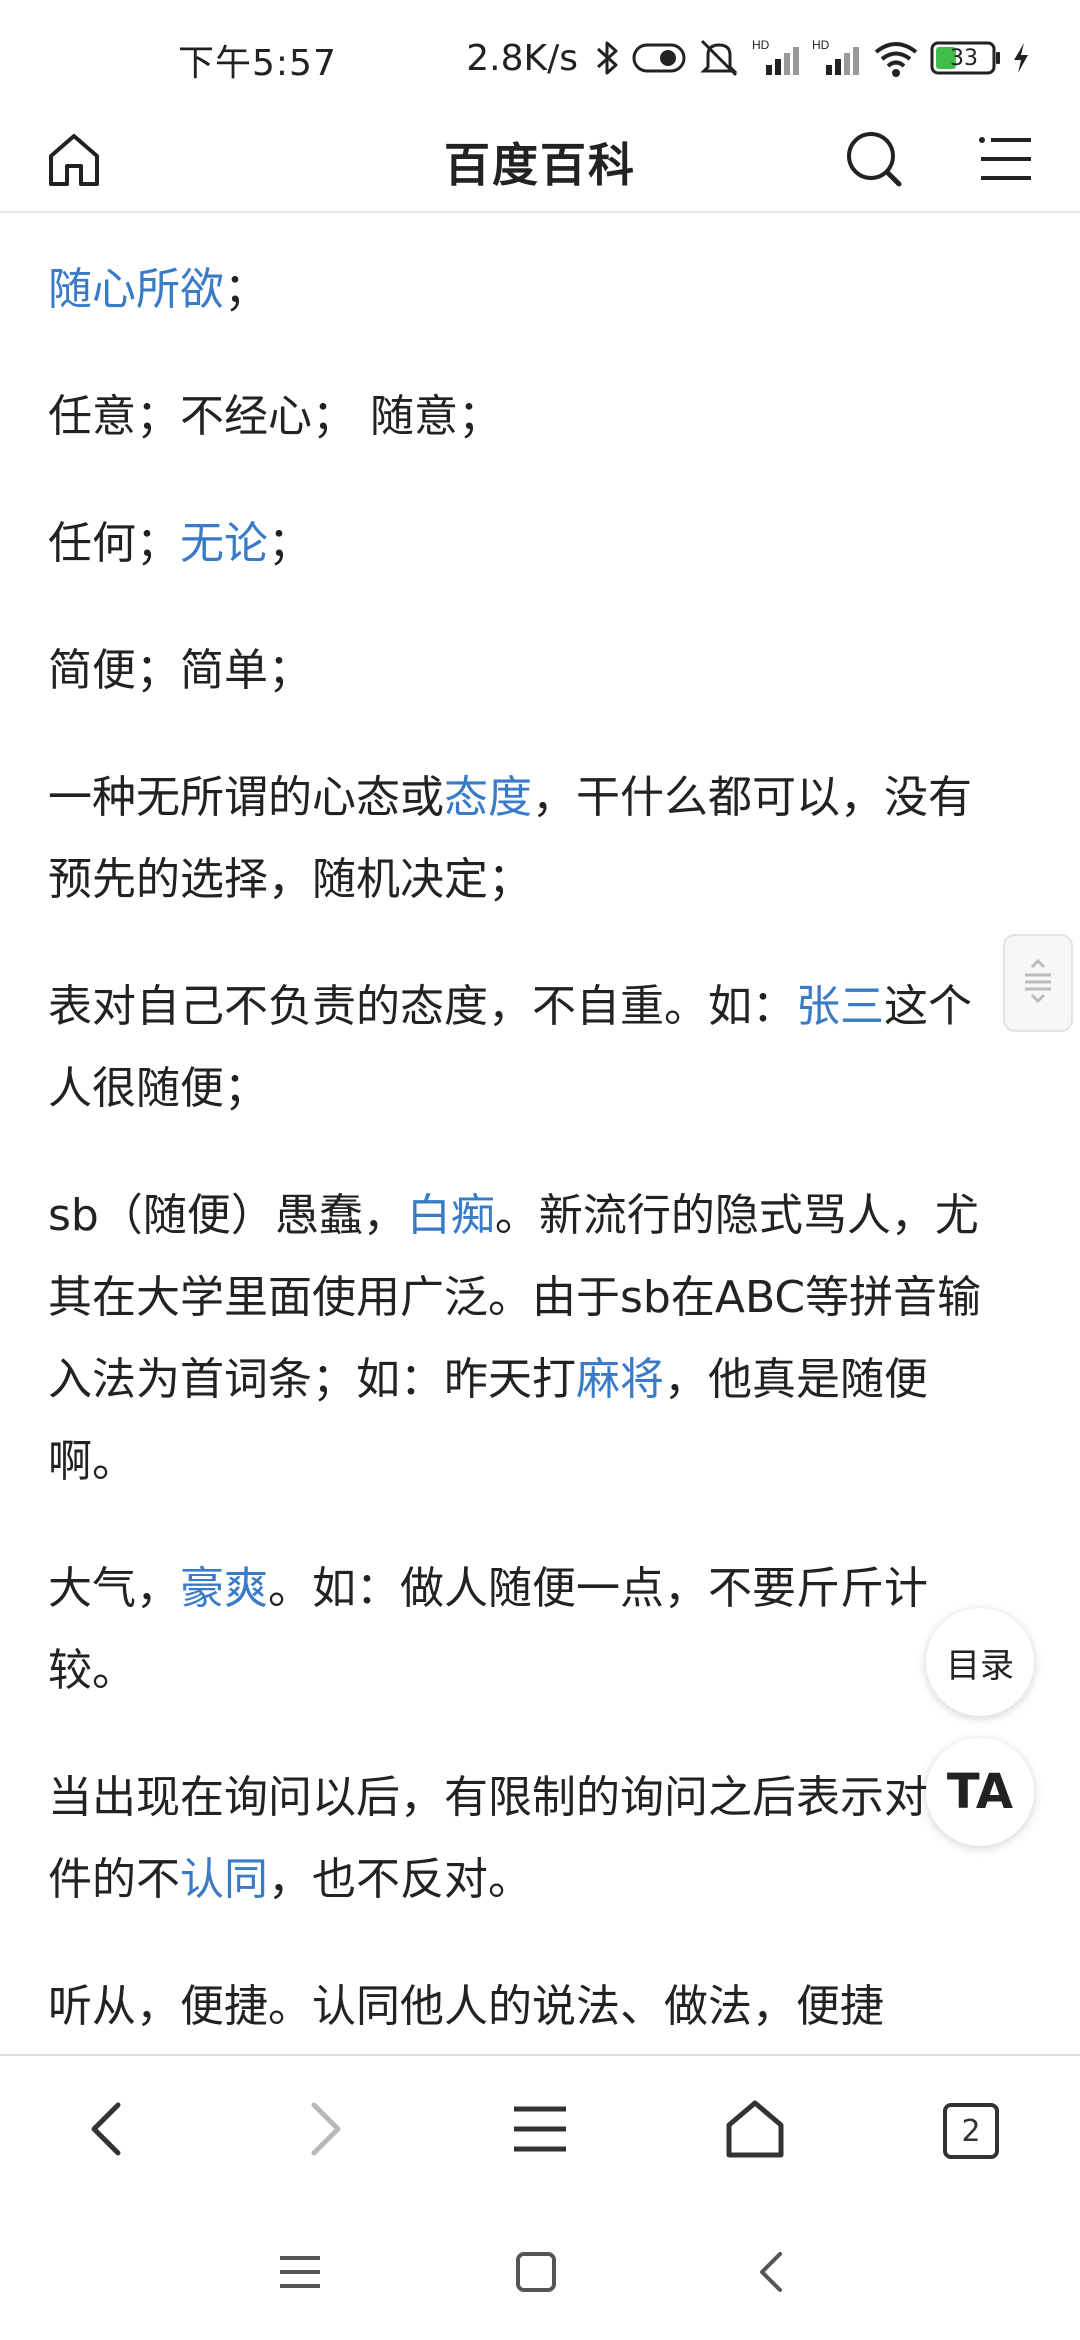 The width and height of the screenshot is (1080, 2340). What do you see at coordinates (840, 1006) in the screenshot?
I see `article-link: 张三` at bounding box center [840, 1006].